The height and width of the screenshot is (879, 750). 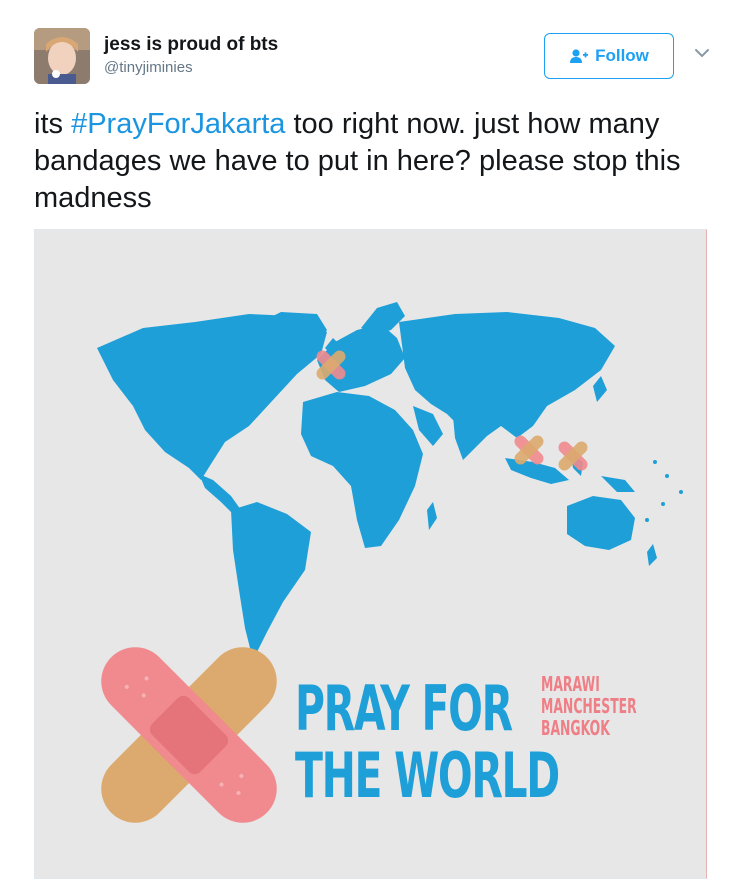 I want to click on image-title-line1: PRAY FOR, so click(x=404, y=708).